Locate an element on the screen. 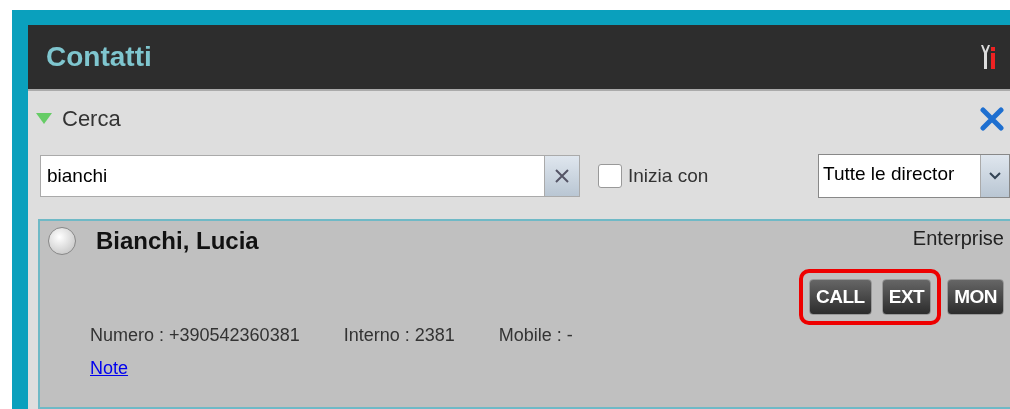 The image size is (1010, 409). contact-field: Interno : 2381 is located at coordinates (399, 335).